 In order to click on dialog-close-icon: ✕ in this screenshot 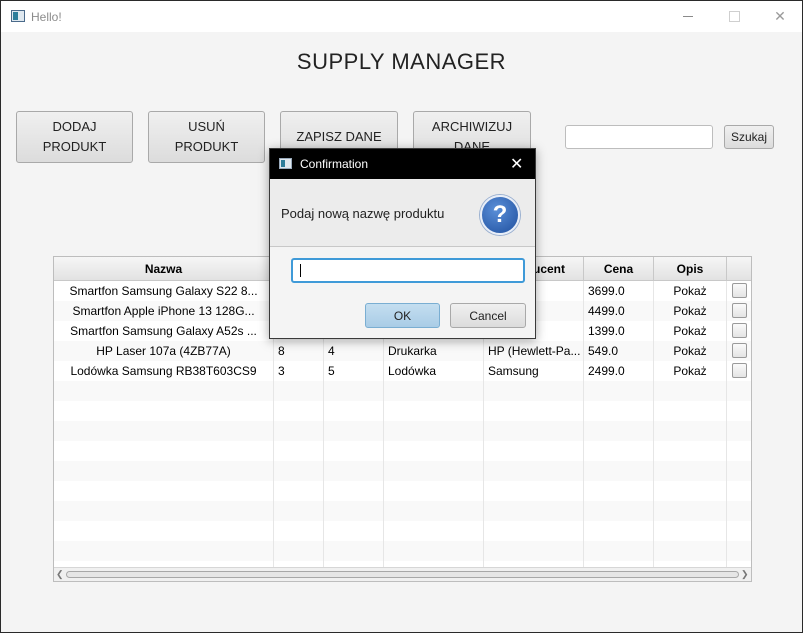, I will do `click(516, 164)`.